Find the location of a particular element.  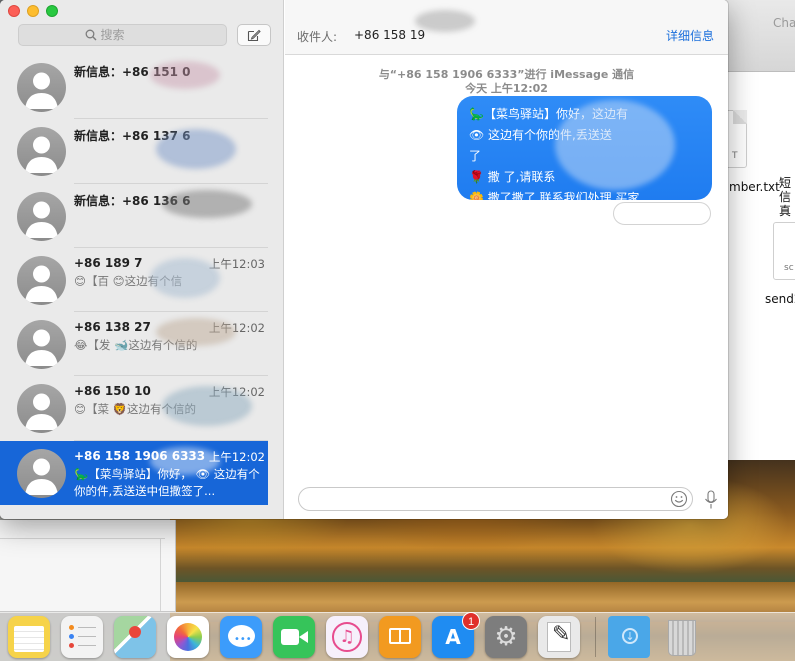

conversation-item: +86 138 27 上午12:02 😂【发 🐋这边有个信的 is located at coordinates (134, 344).